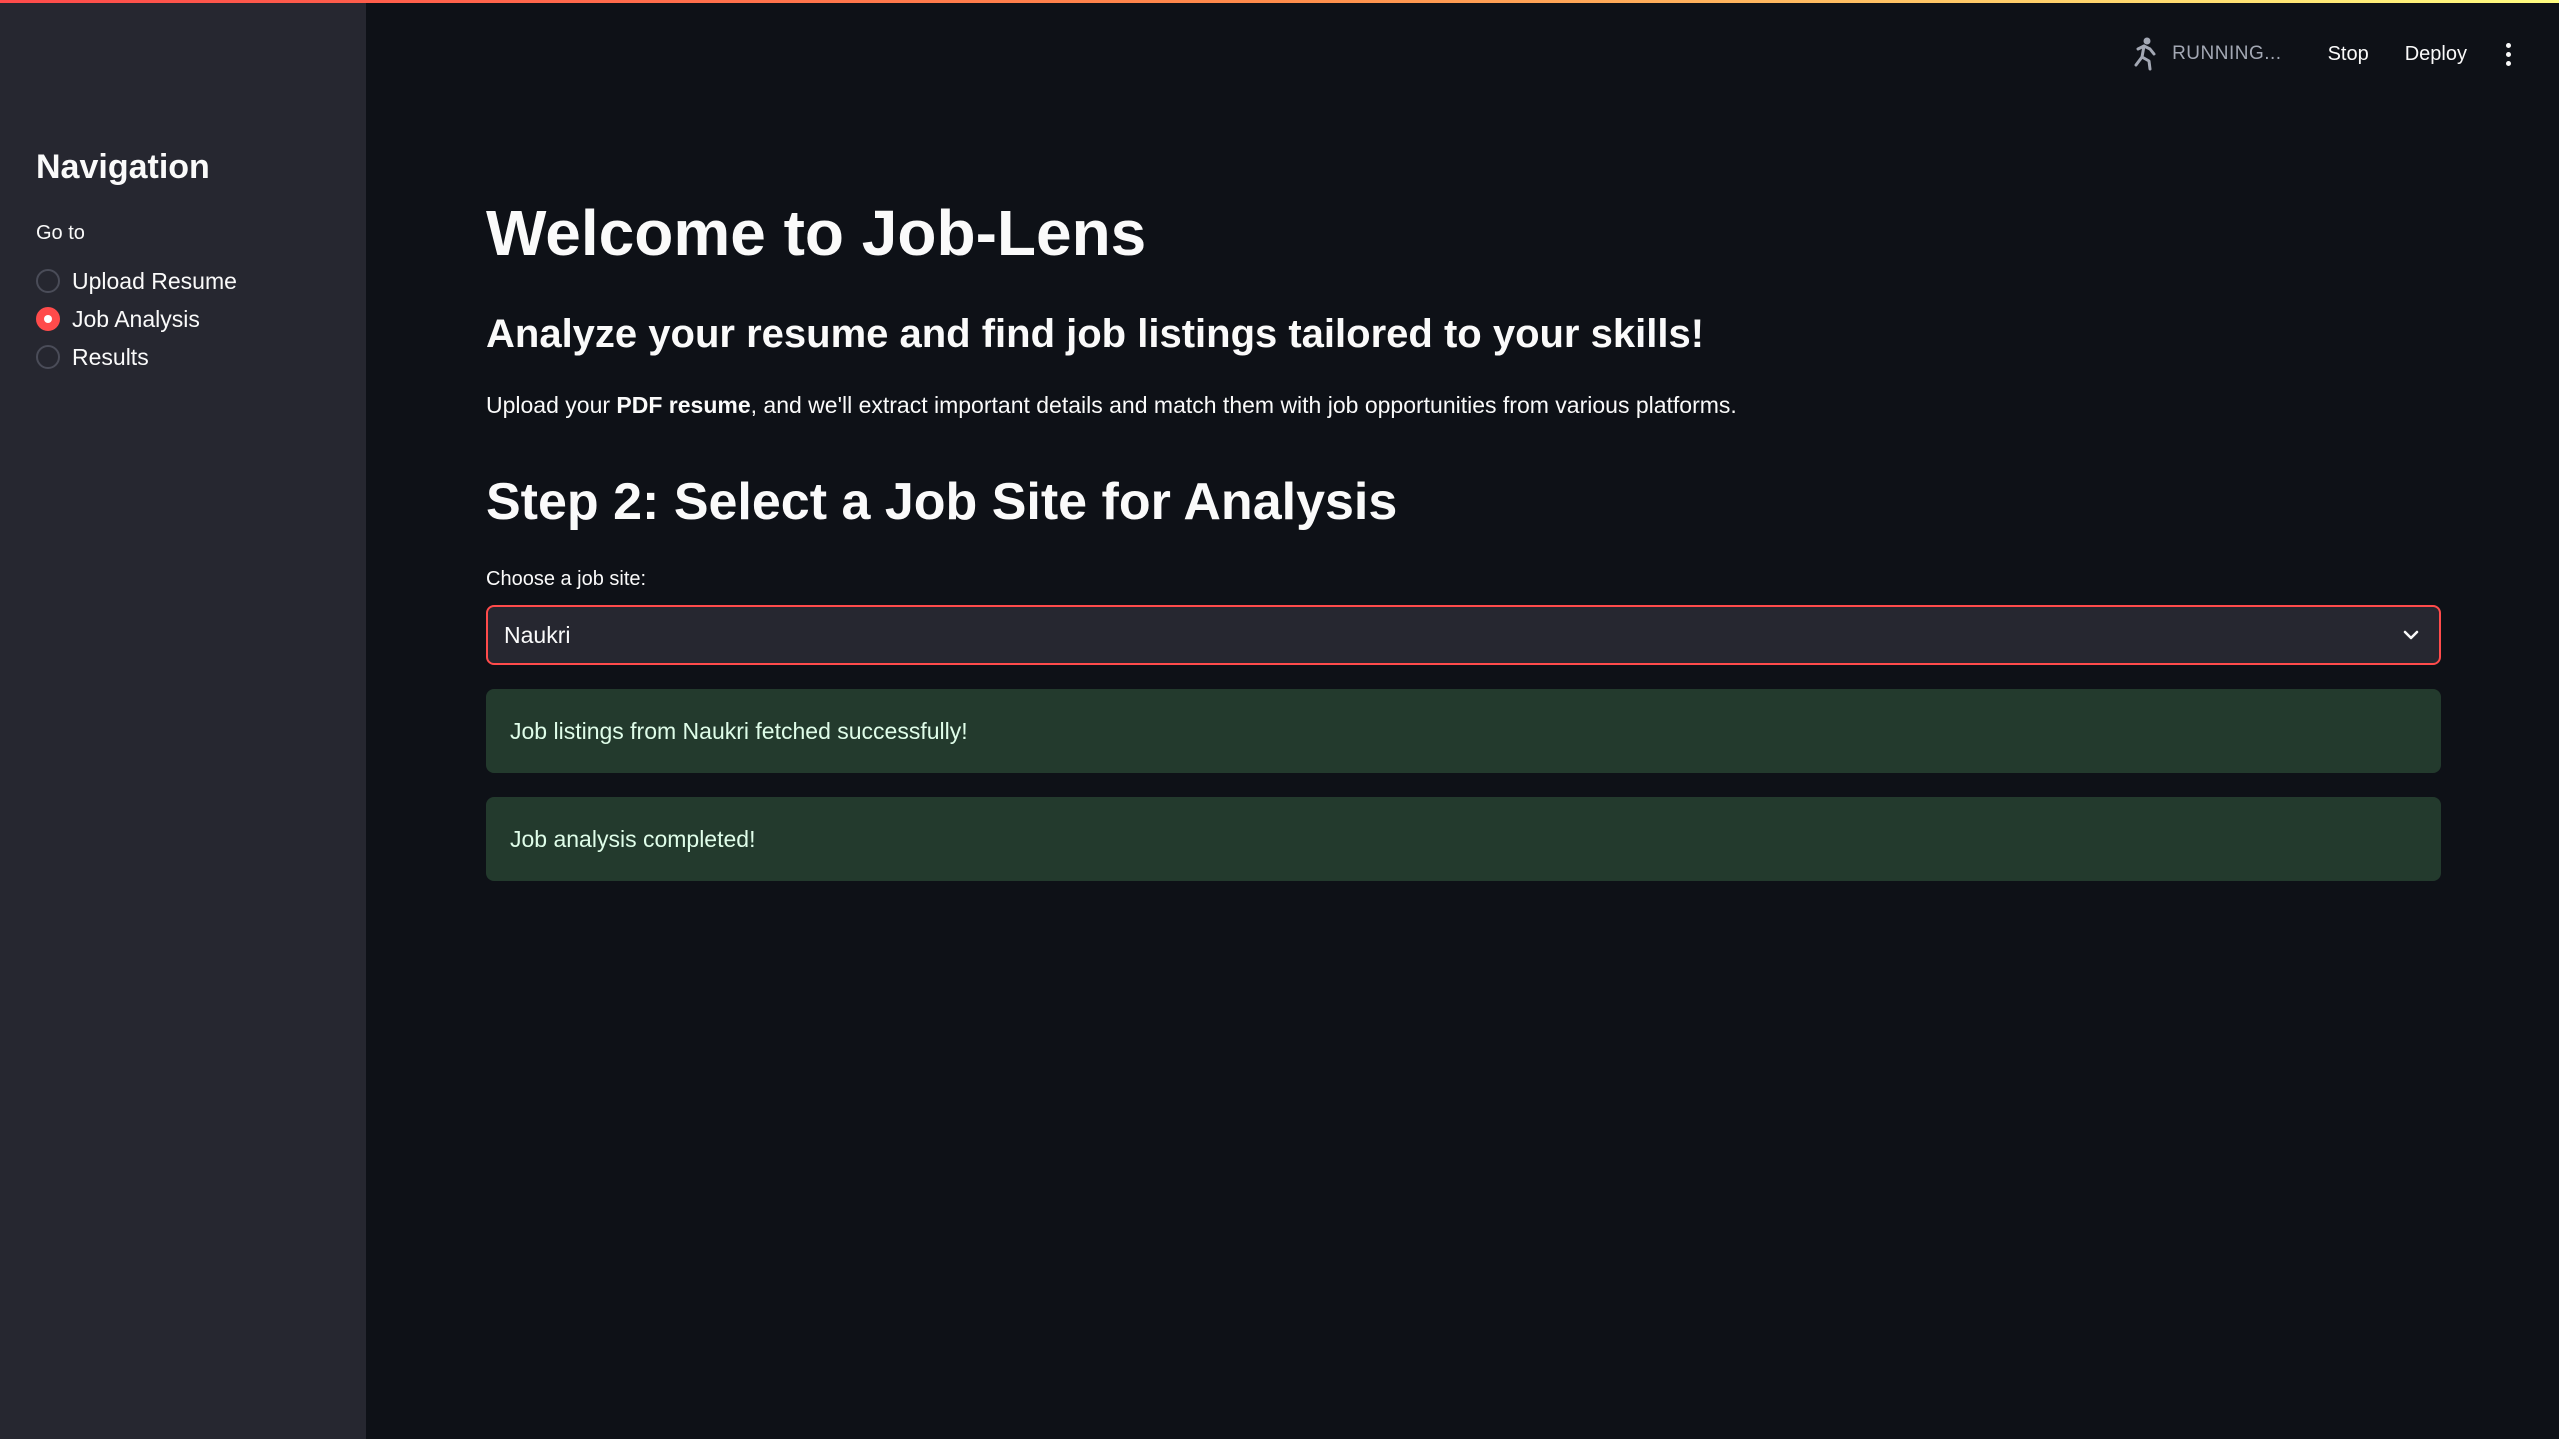 This screenshot has width=2559, height=1439. Describe the element at coordinates (48, 319) in the screenshot. I see `radio-checked-icon` at that location.